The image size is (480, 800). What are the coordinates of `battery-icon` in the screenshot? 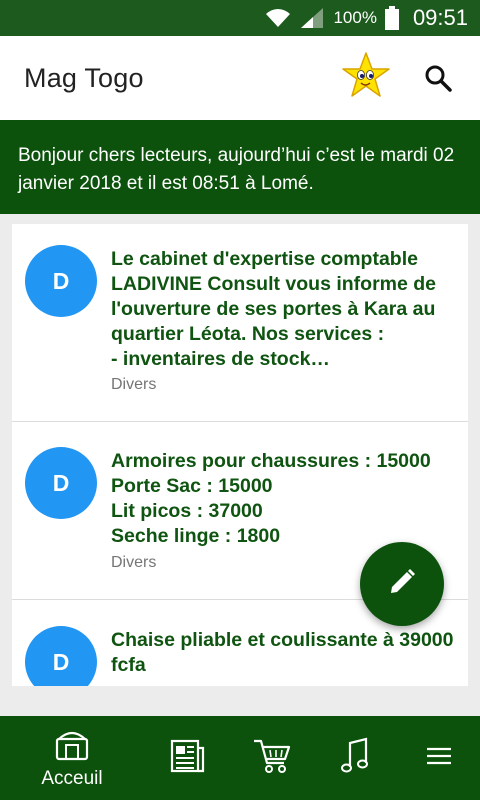 It's located at (391, 18).